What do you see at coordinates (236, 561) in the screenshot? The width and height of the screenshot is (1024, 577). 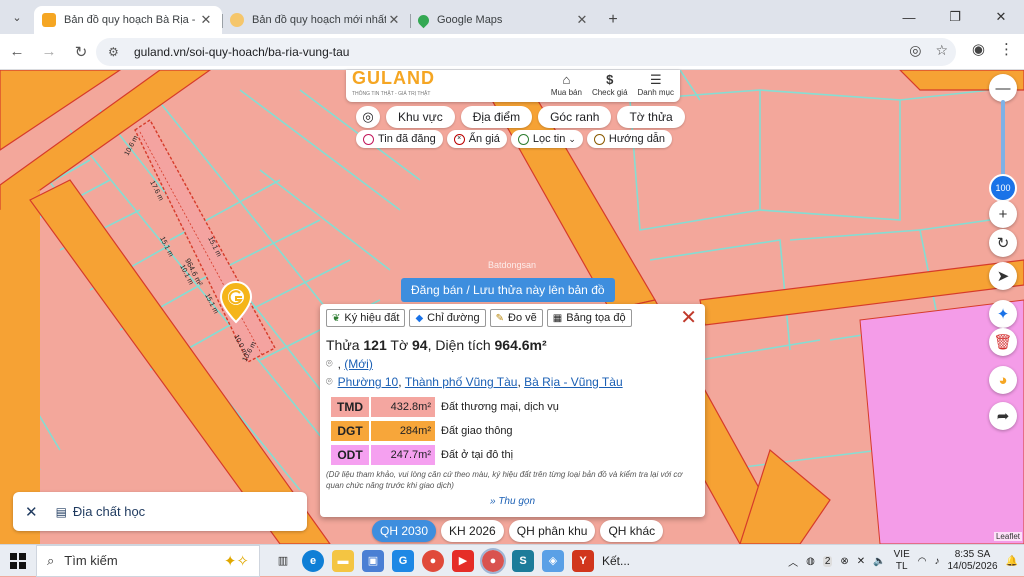 I see `copilot-sparkle-icon: ✦✧` at bounding box center [236, 561].